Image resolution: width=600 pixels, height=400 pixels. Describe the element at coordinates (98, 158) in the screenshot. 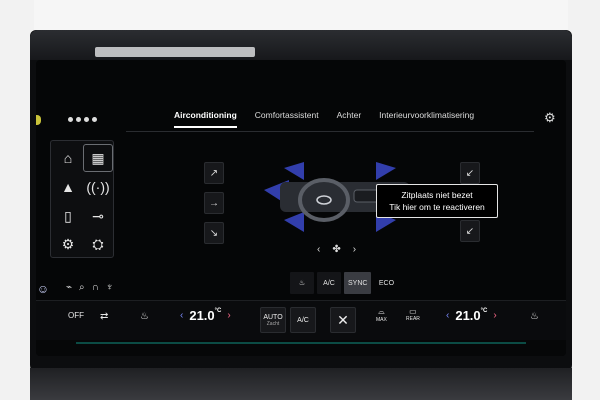

I see `grid-icon: ▦` at that location.